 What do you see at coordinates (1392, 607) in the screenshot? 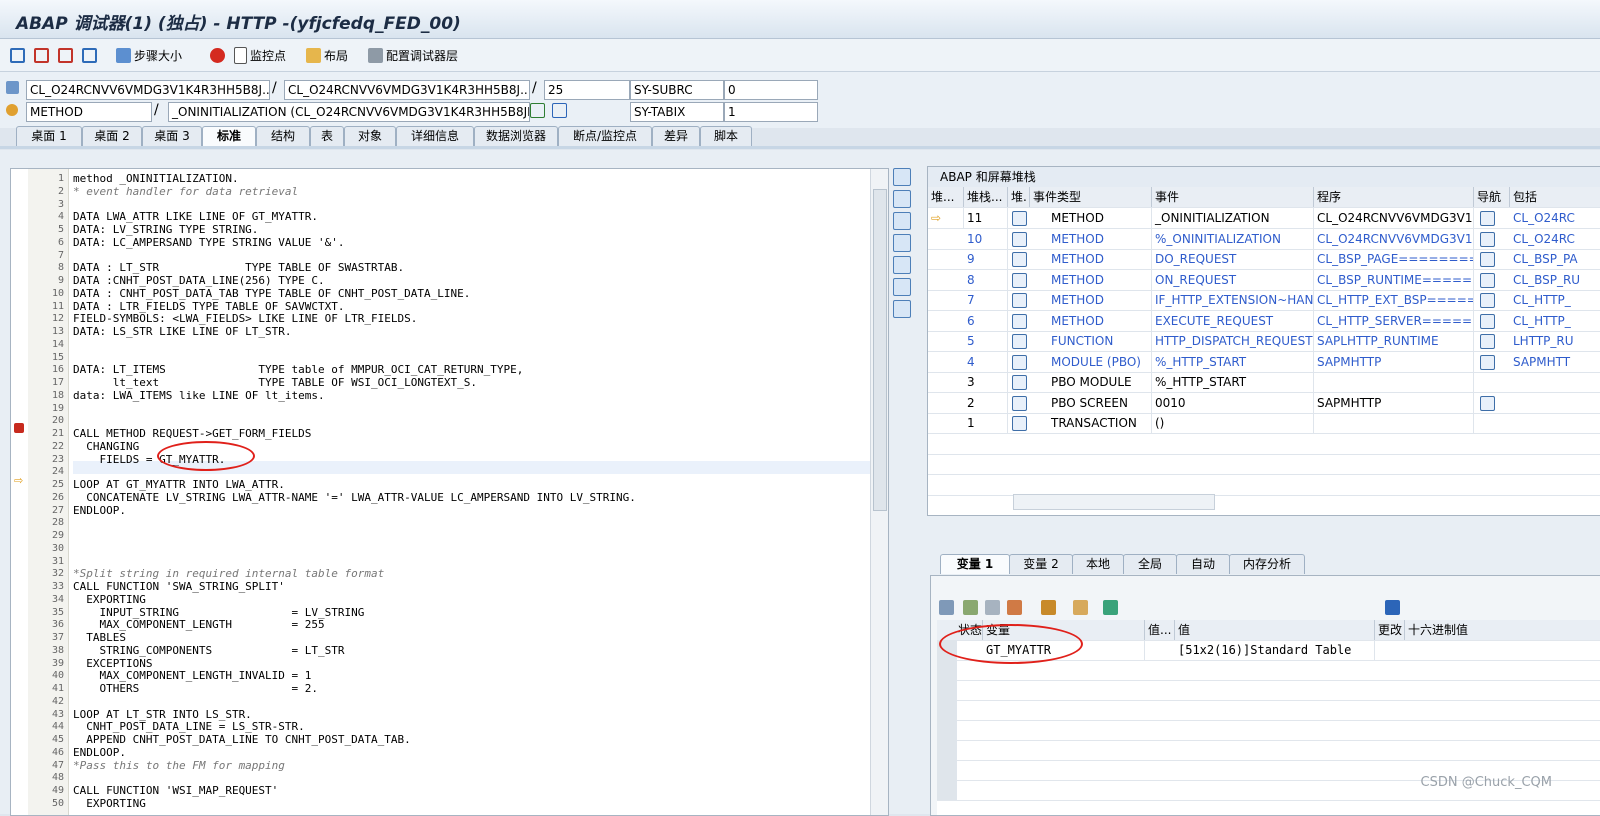
I see `save-icon` at bounding box center [1392, 607].